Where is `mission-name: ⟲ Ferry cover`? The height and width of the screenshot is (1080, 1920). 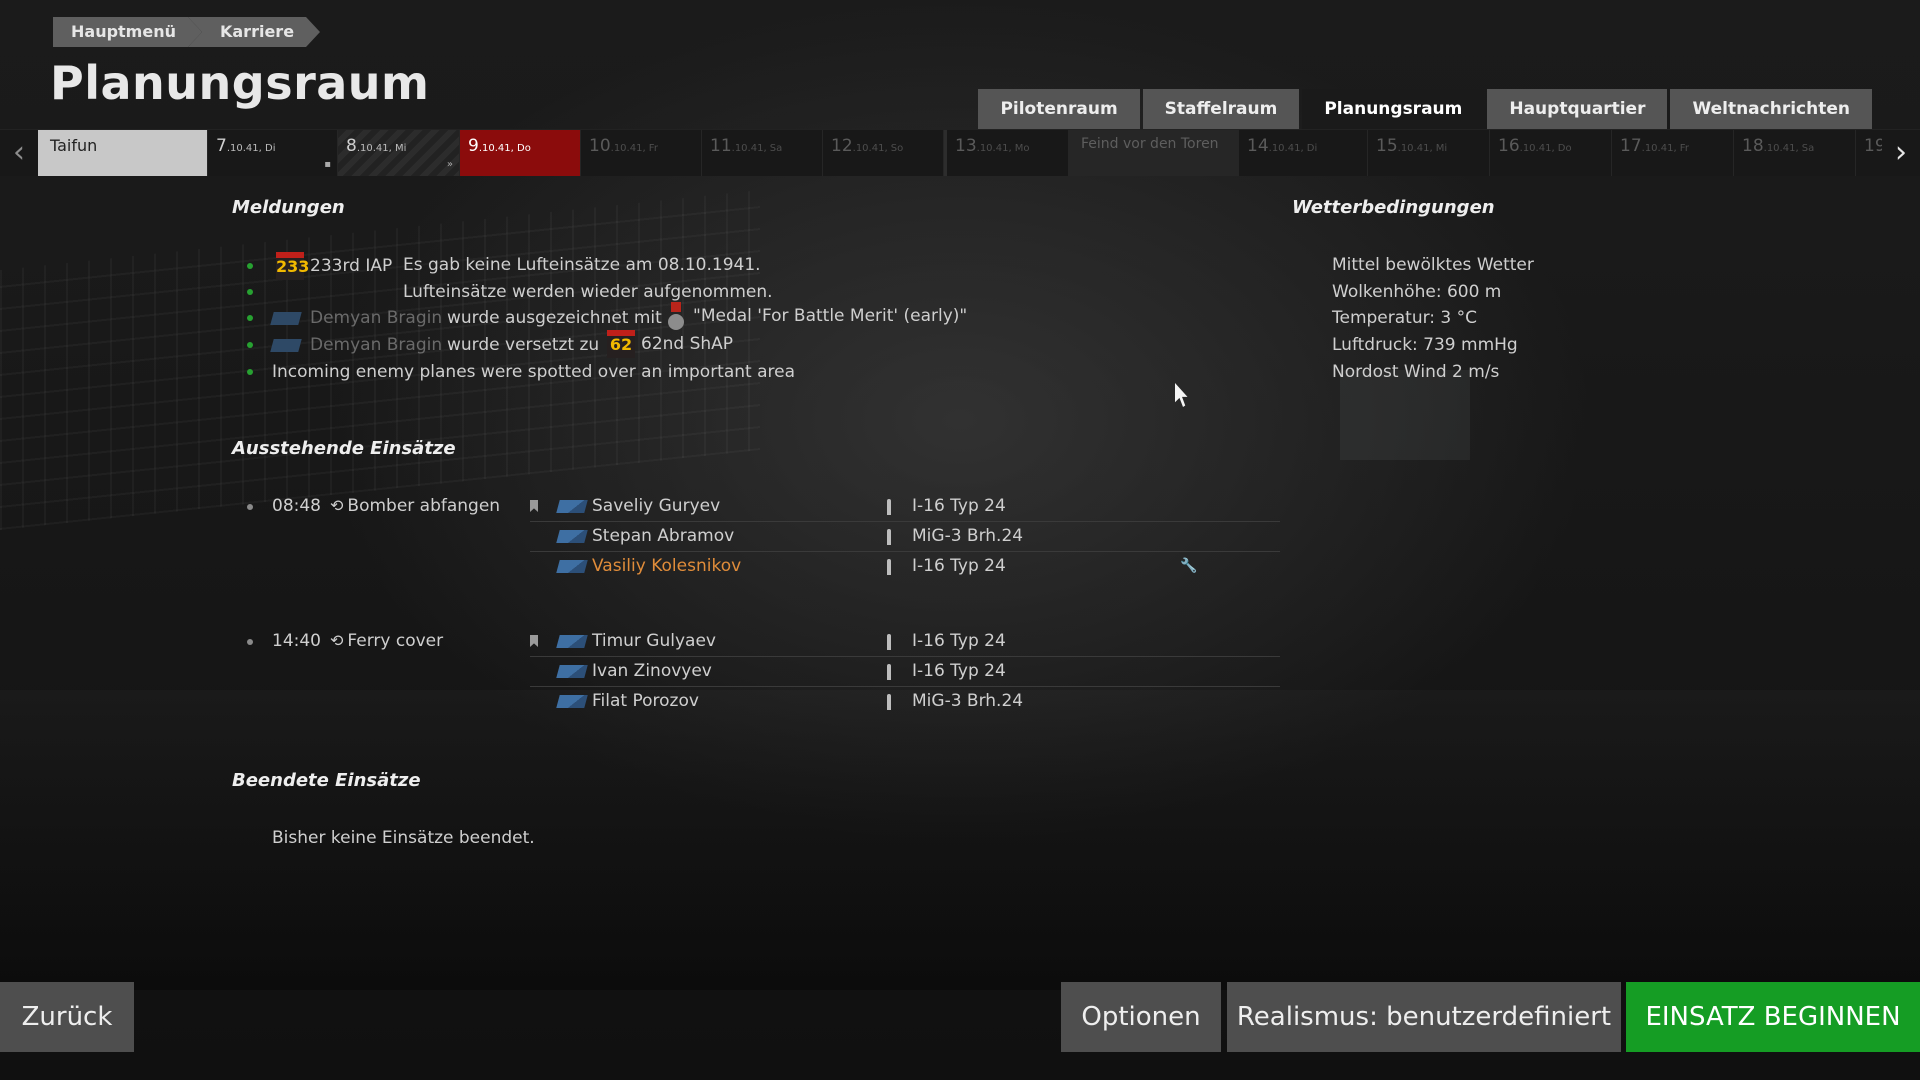
mission-name: ⟲ Ferry cover is located at coordinates (386, 641).